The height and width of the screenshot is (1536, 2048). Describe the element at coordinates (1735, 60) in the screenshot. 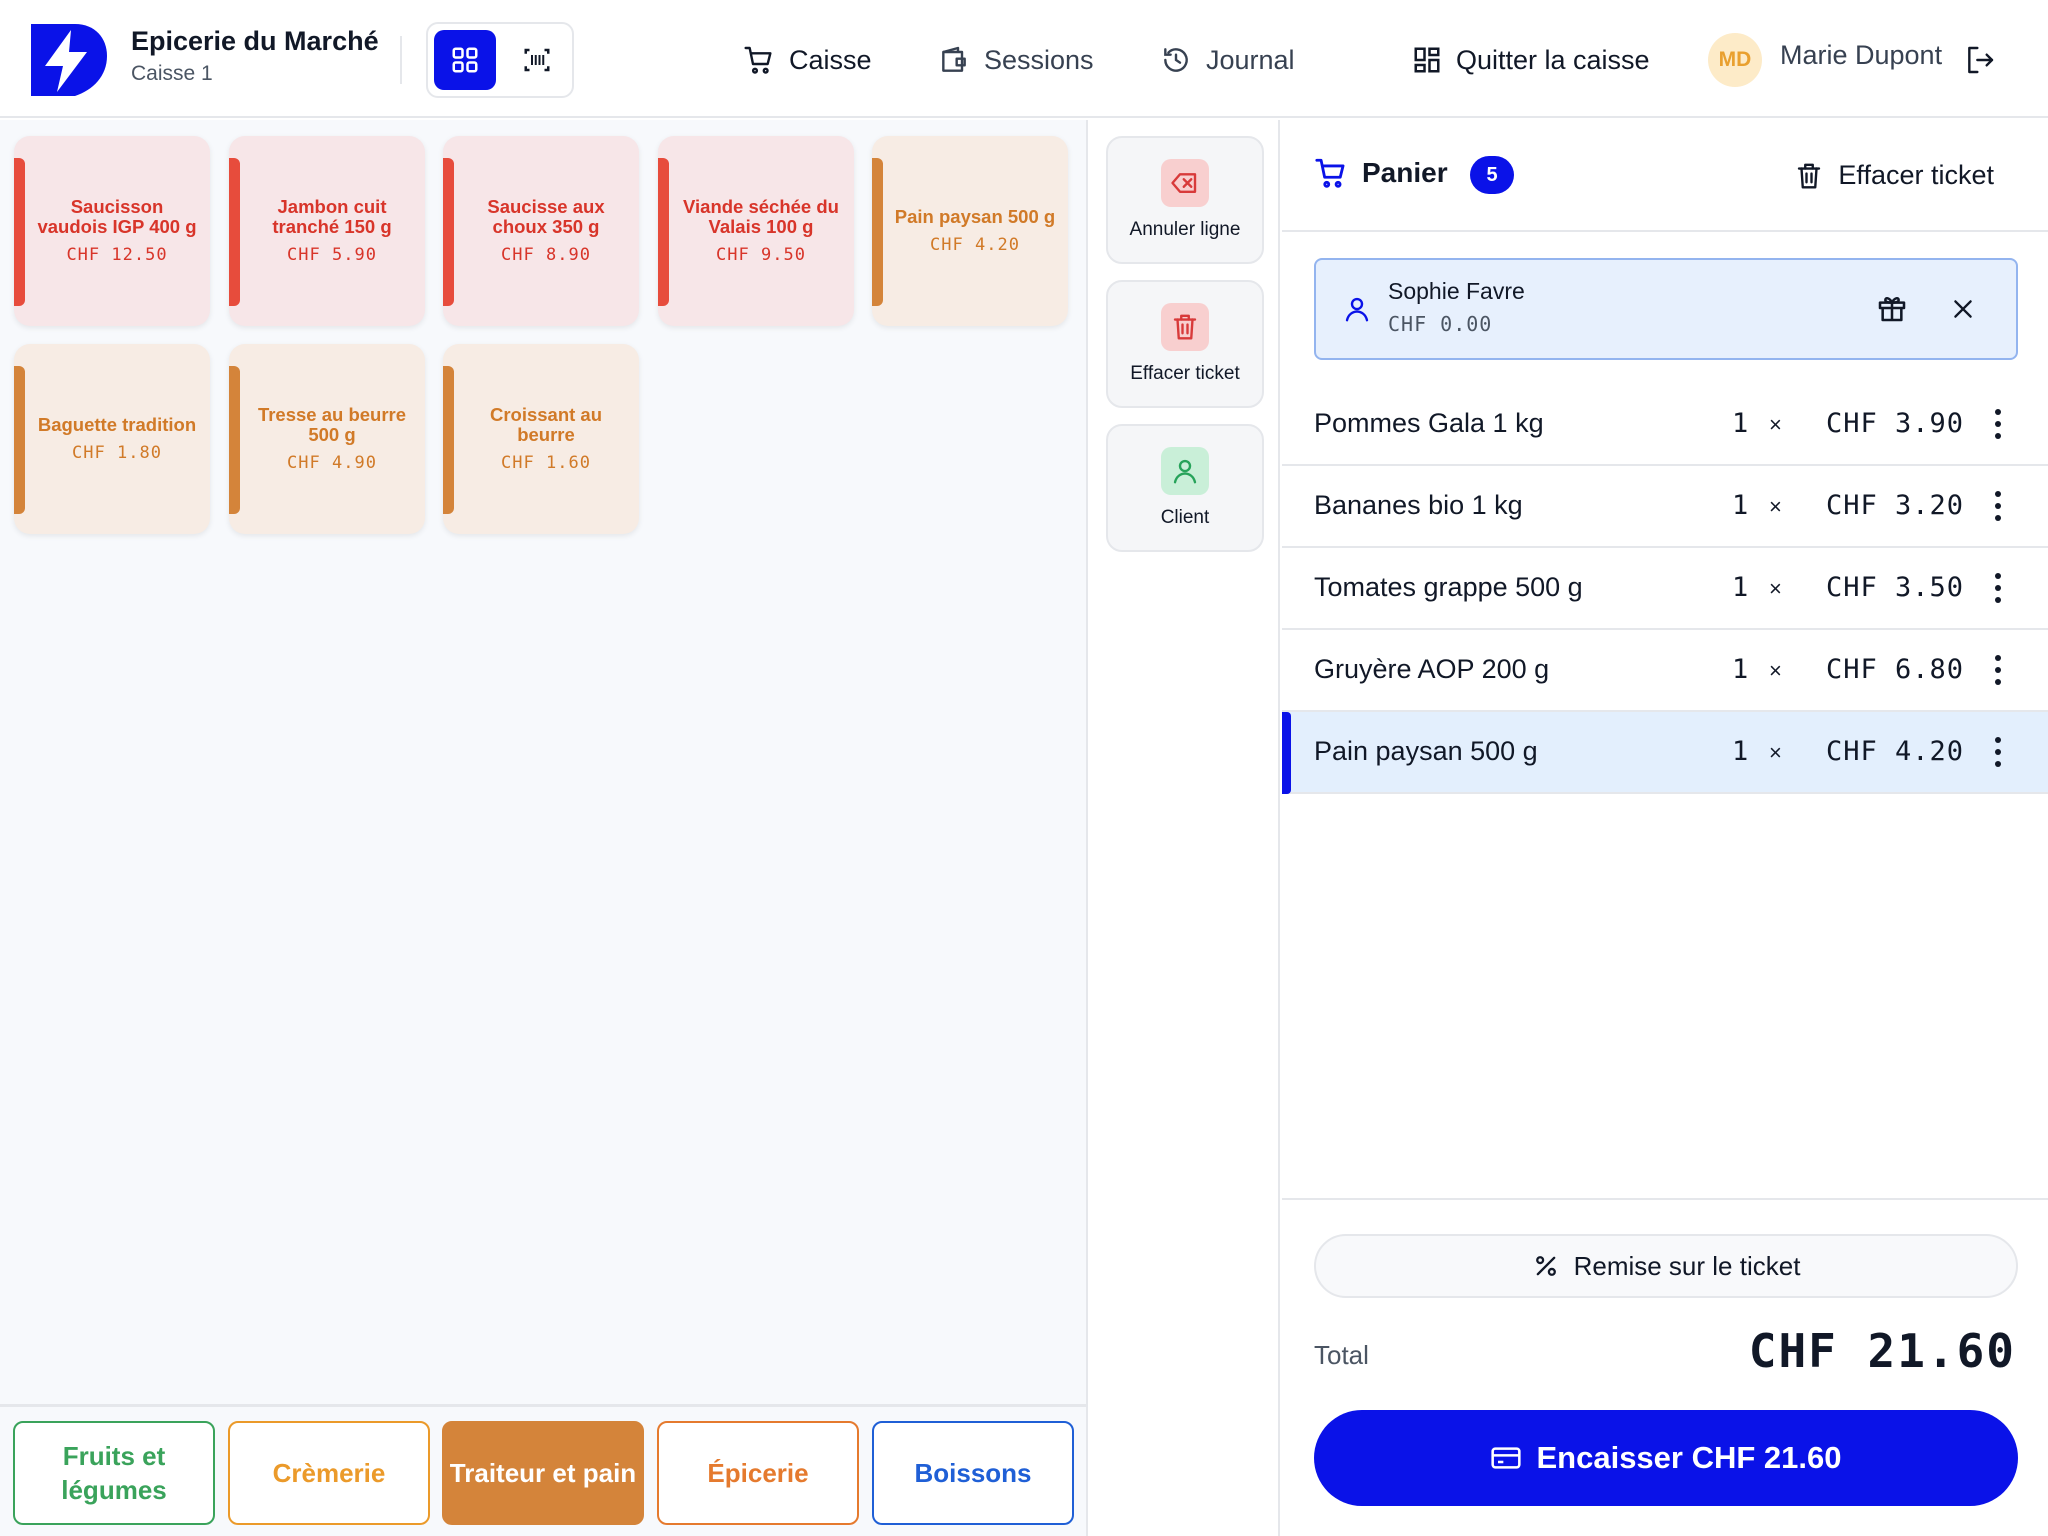

I see `avatar: MD` at that location.